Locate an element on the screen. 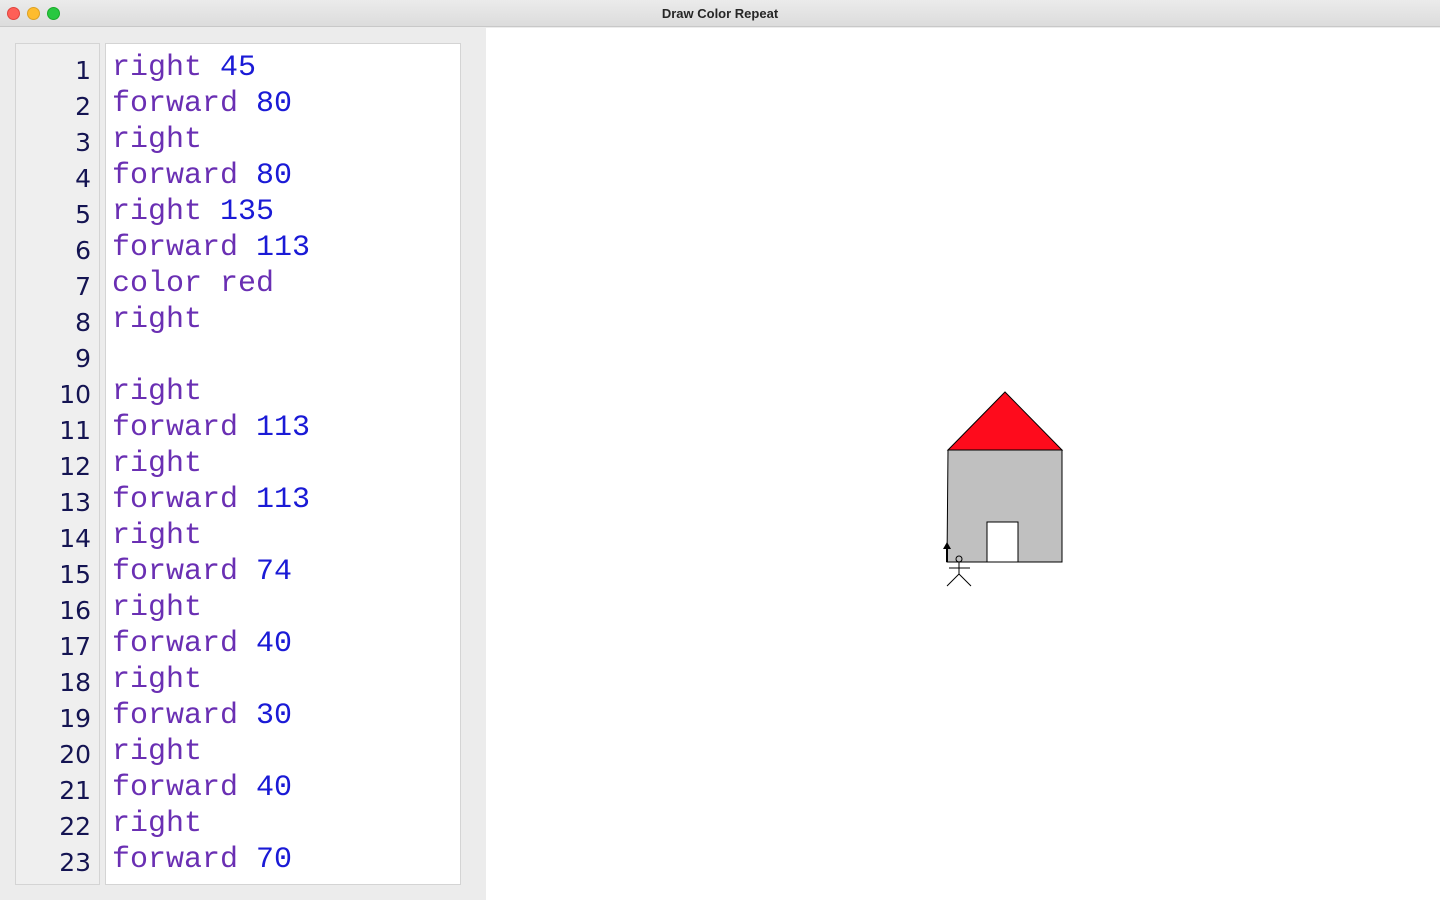 The height and width of the screenshot is (900, 1440). line-number: 7 is located at coordinates (83, 286).